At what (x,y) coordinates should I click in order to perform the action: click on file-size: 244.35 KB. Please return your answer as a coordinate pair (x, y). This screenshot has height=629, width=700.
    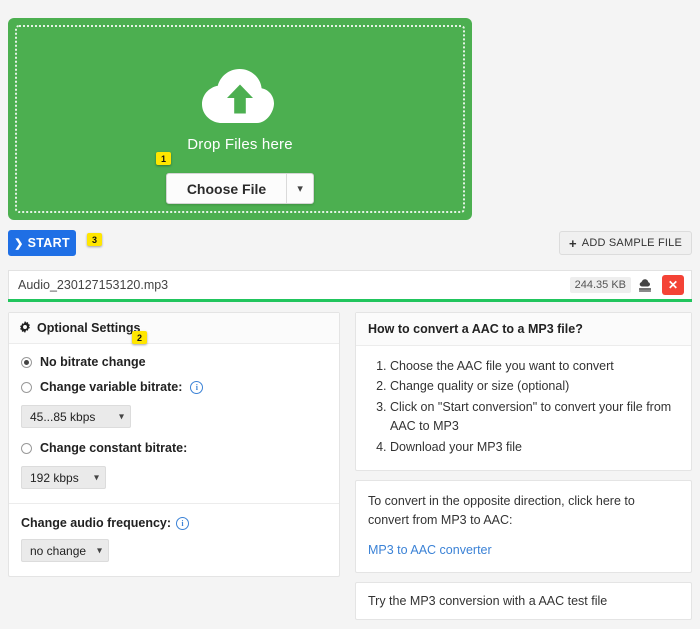
    Looking at the image, I should click on (600, 285).